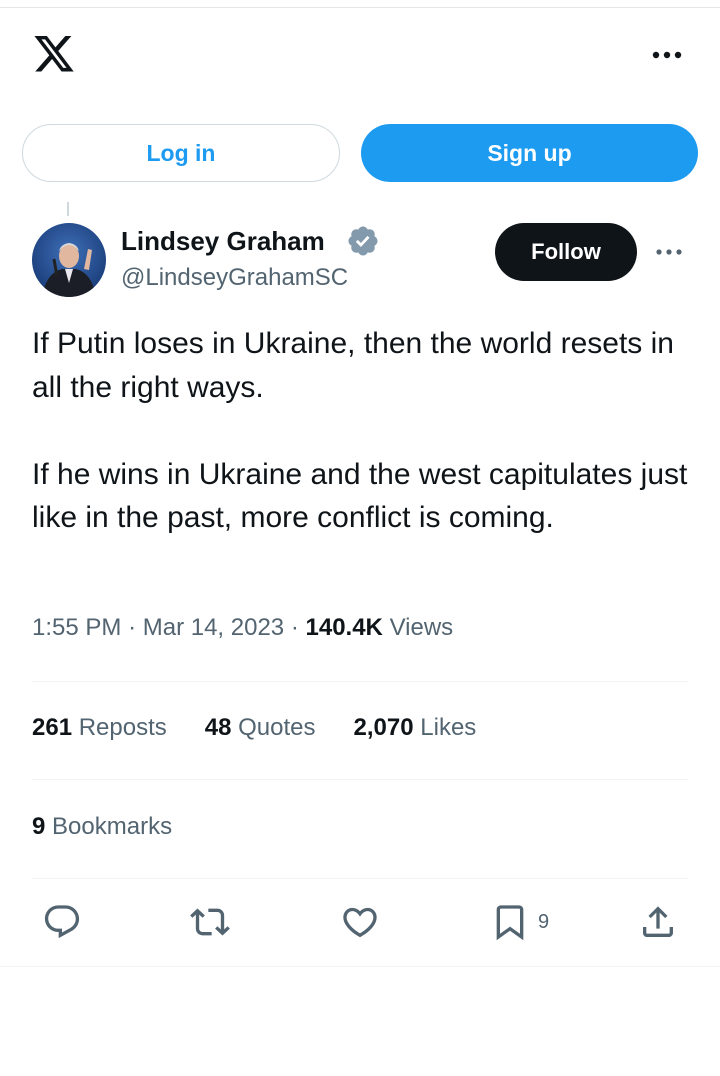 Image resolution: width=720 pixels, height=1076 pixels. I want to click on tweet-more-icon, so click(670, 252).